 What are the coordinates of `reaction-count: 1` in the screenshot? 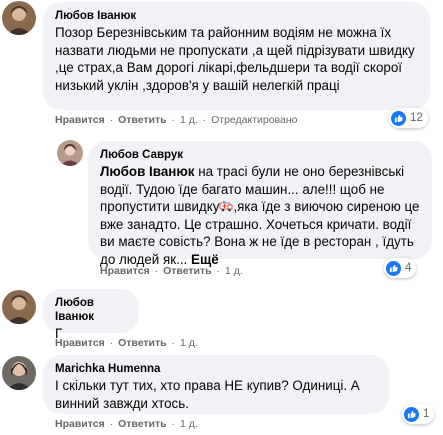 It's located at (418, 414).